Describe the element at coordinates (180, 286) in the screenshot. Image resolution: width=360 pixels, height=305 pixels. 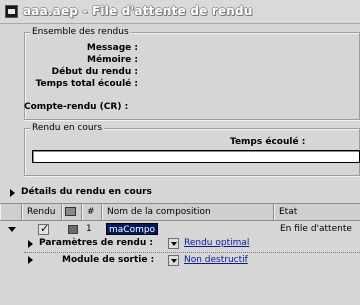
I see `queue-empty-area` at that location.